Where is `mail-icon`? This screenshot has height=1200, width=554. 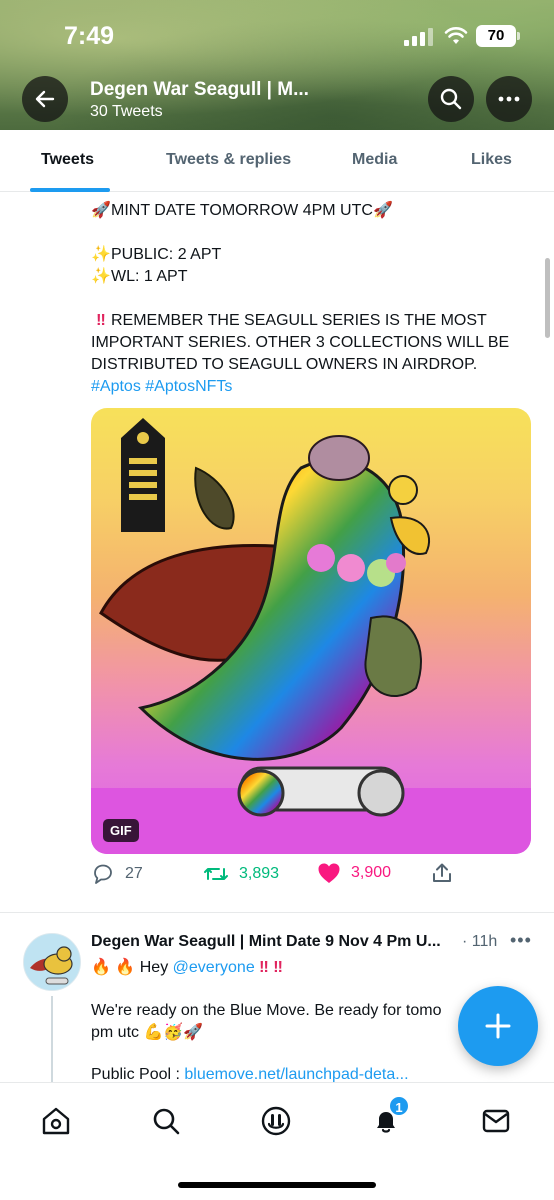
mail-icon is located at coordinates (496, 1121).